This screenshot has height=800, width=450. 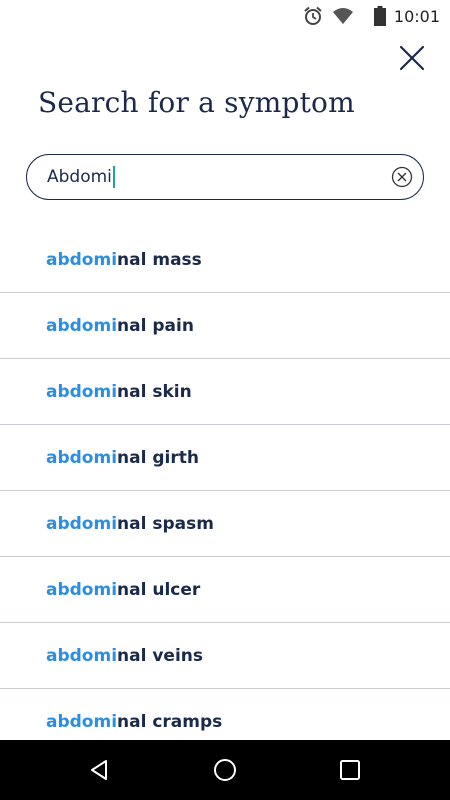 What do you see at coordinates (225, 392) in the screenshot?
I see `result-item: abdomi nal skin` at bounding box center [225, 392].